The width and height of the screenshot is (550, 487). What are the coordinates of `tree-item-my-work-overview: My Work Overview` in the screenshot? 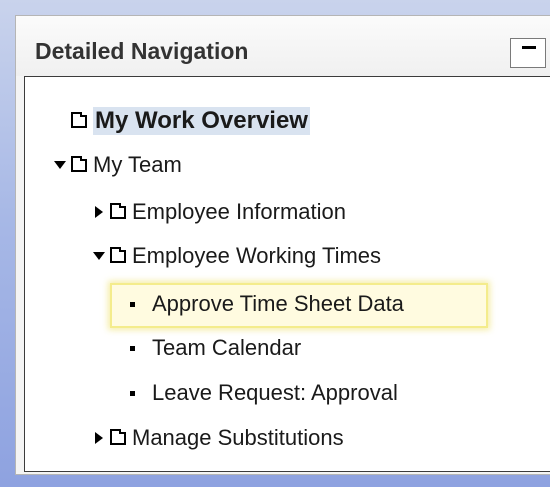 It's located at (190, 121).